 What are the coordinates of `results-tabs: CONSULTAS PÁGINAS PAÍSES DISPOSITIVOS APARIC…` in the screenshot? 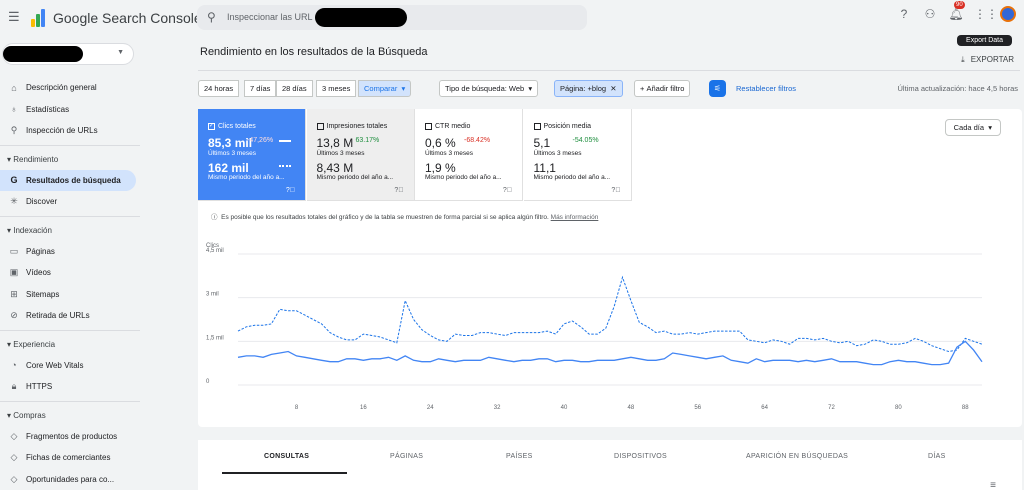 It's located at (610, 465).